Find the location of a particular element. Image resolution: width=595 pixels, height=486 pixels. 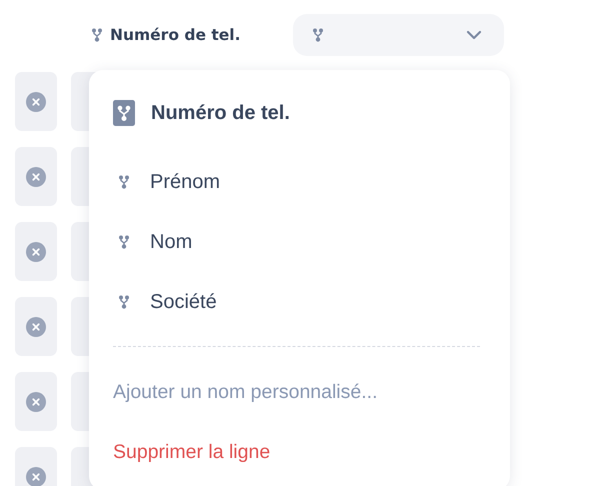

chevron-icon is located at coordinates (474, 35).